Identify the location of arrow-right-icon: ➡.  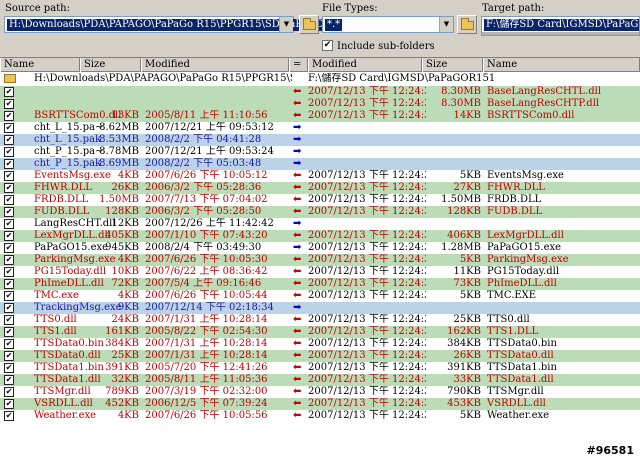
(297, 247).